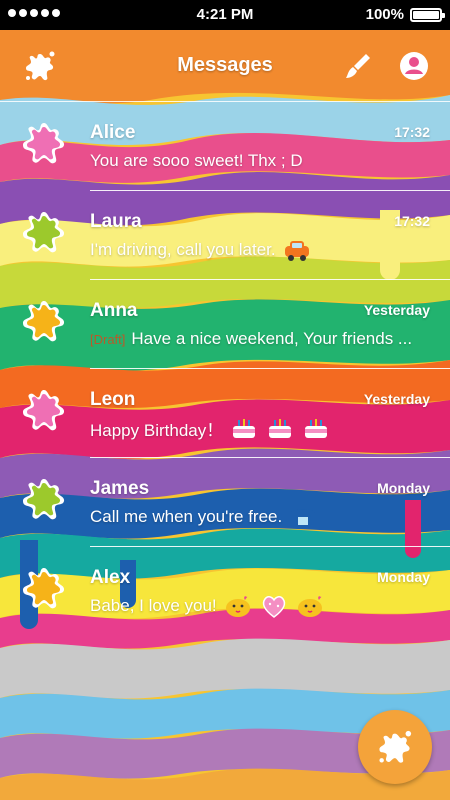 This screenshot has width=450, height=800. I want to click on conversation-item-james: James Monday Call me when you're free., so click(225, 502).